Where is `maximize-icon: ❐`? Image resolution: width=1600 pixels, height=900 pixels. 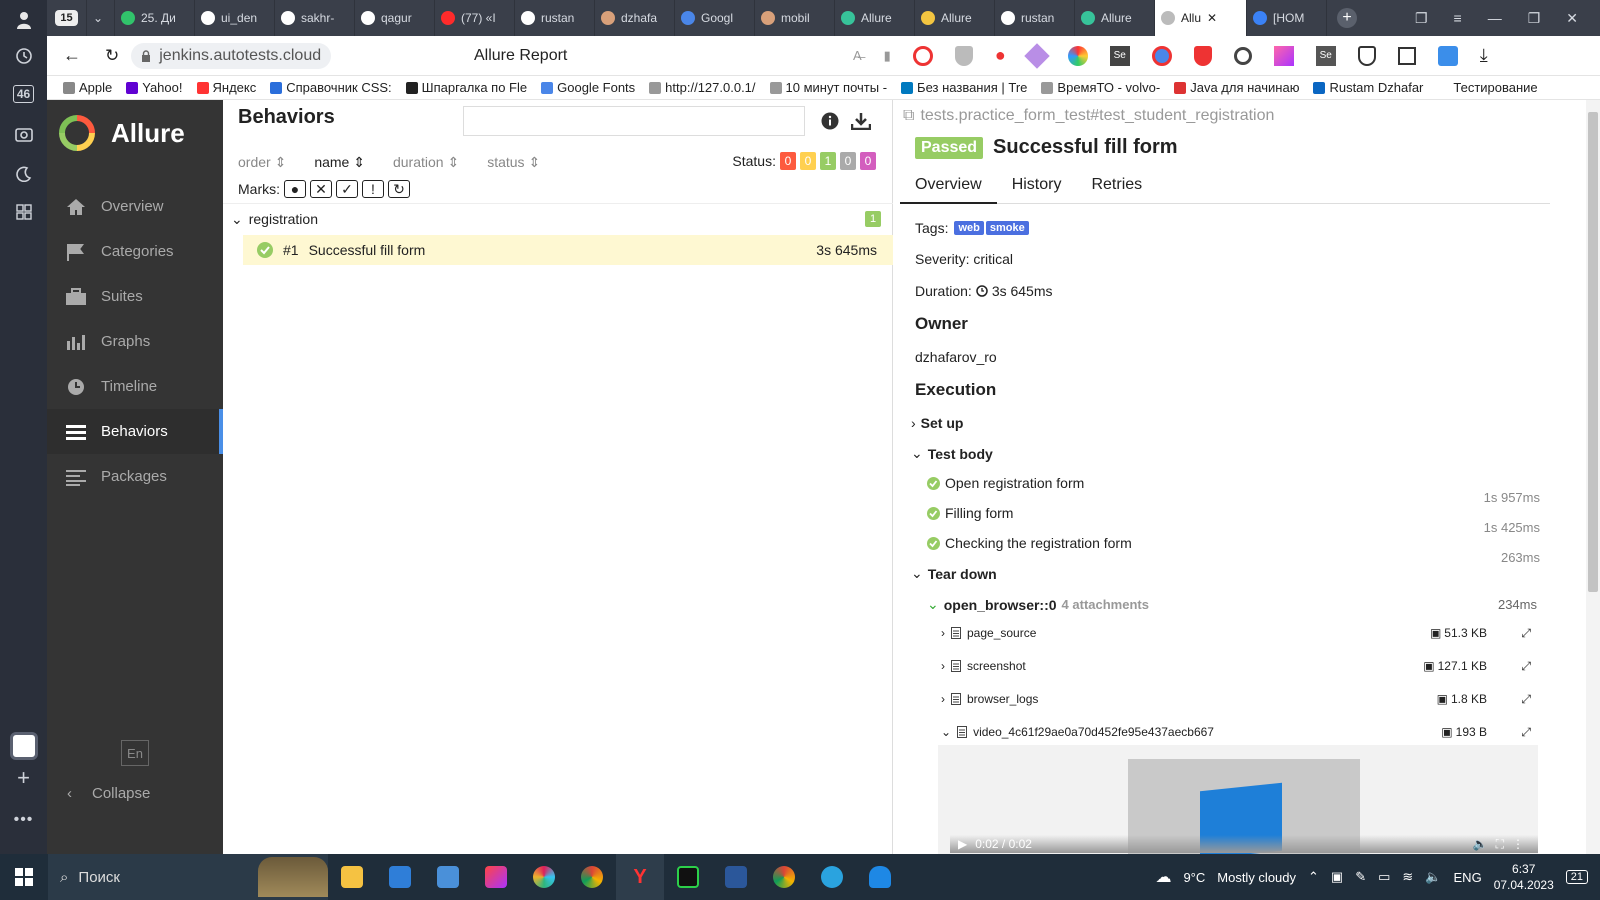 maximize-icon: ❐ is located at coordinates (1534, 18).